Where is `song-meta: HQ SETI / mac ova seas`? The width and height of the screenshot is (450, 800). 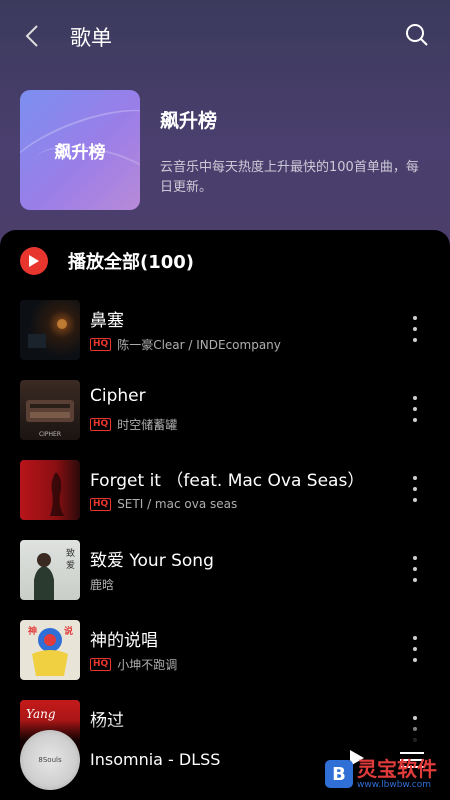 song-meta: HQ SETI / mac ova seas is located at coordinates (163, 504).